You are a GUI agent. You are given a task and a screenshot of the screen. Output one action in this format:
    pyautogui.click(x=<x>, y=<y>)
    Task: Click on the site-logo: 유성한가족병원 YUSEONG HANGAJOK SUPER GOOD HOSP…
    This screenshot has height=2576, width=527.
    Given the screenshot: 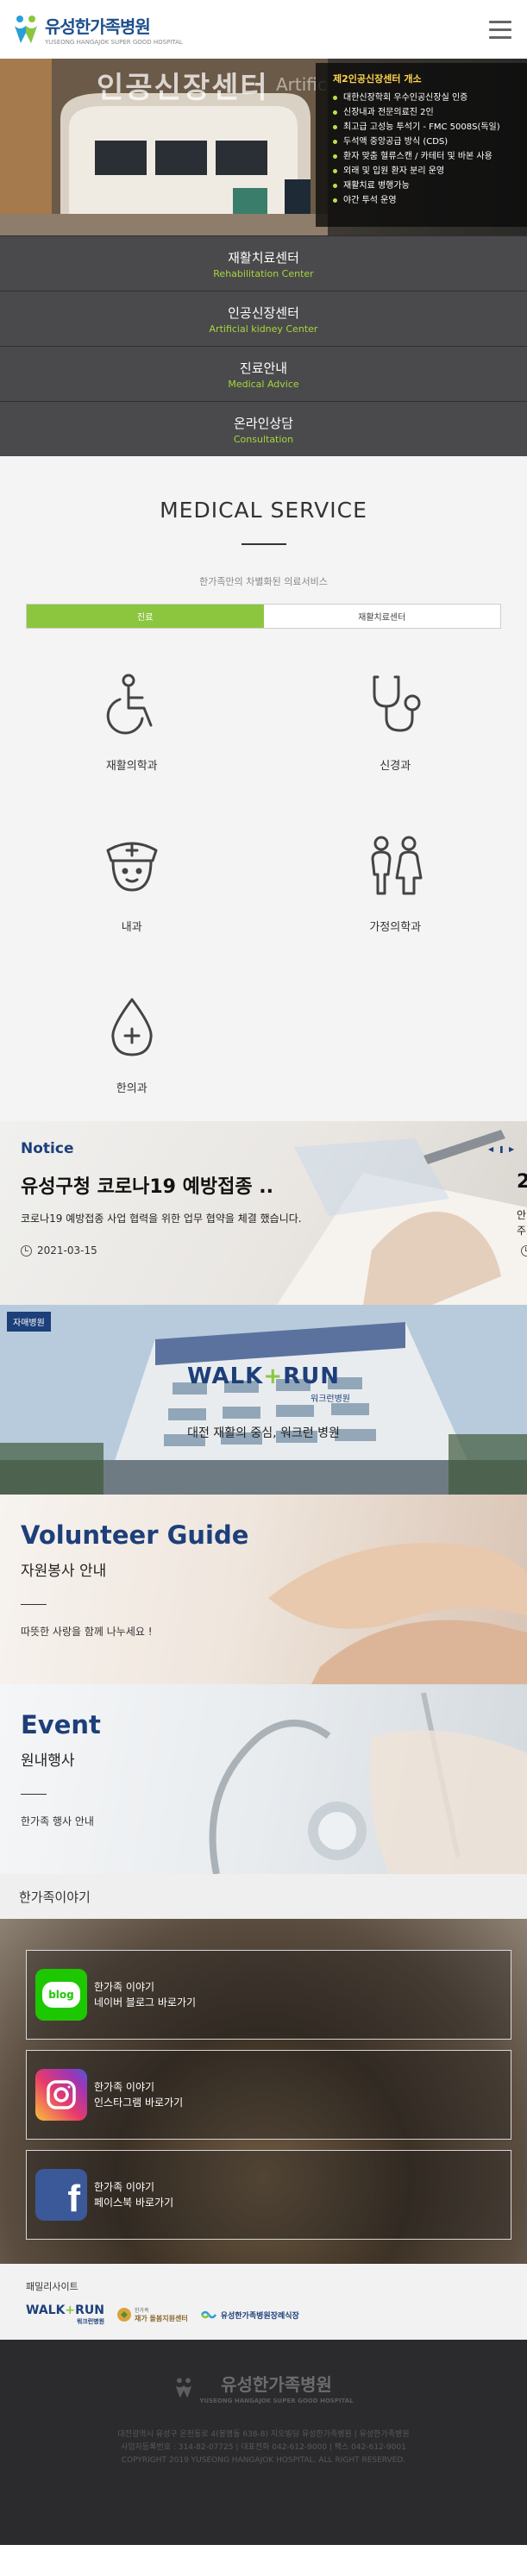 What is the action you would take?
    pyautogui.click(x=97, y=29)
    